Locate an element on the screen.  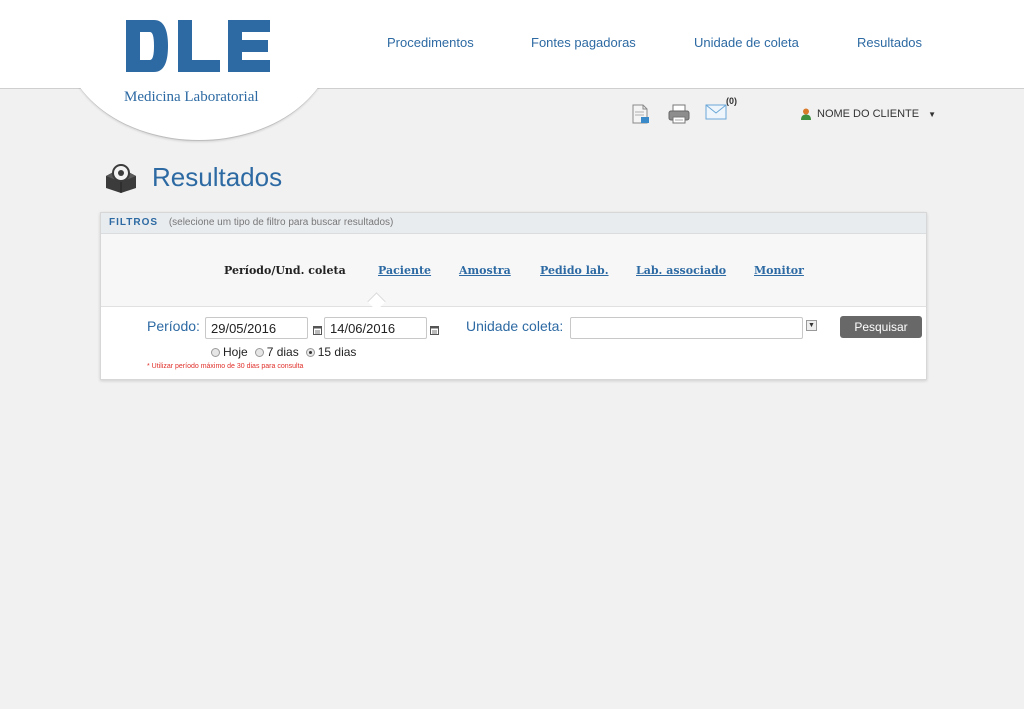
user-menu: NOME DO CLIENTE ▼ is located at coordinates (868, 114).